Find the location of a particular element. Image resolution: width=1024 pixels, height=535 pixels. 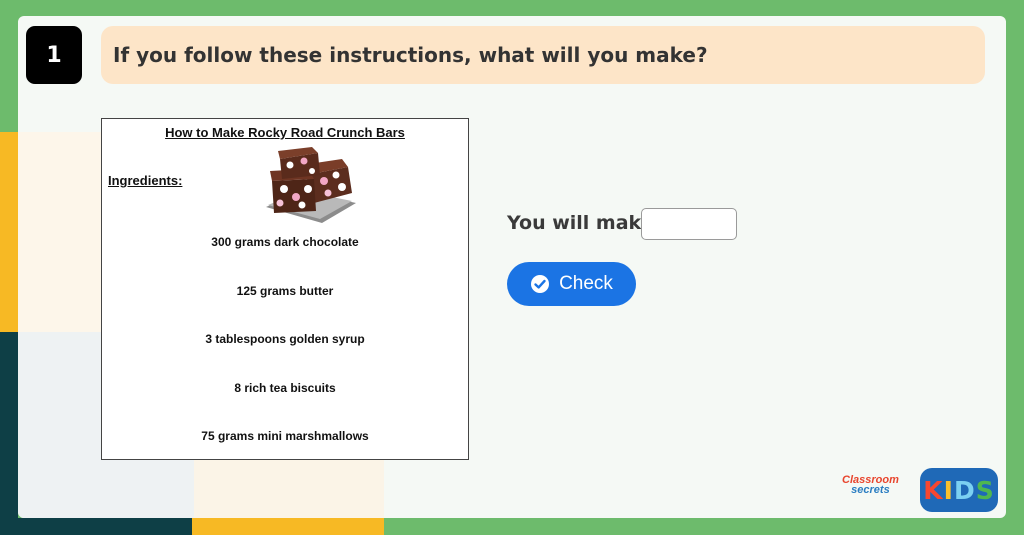

check-button: Check is located at coordinates (571, 284).